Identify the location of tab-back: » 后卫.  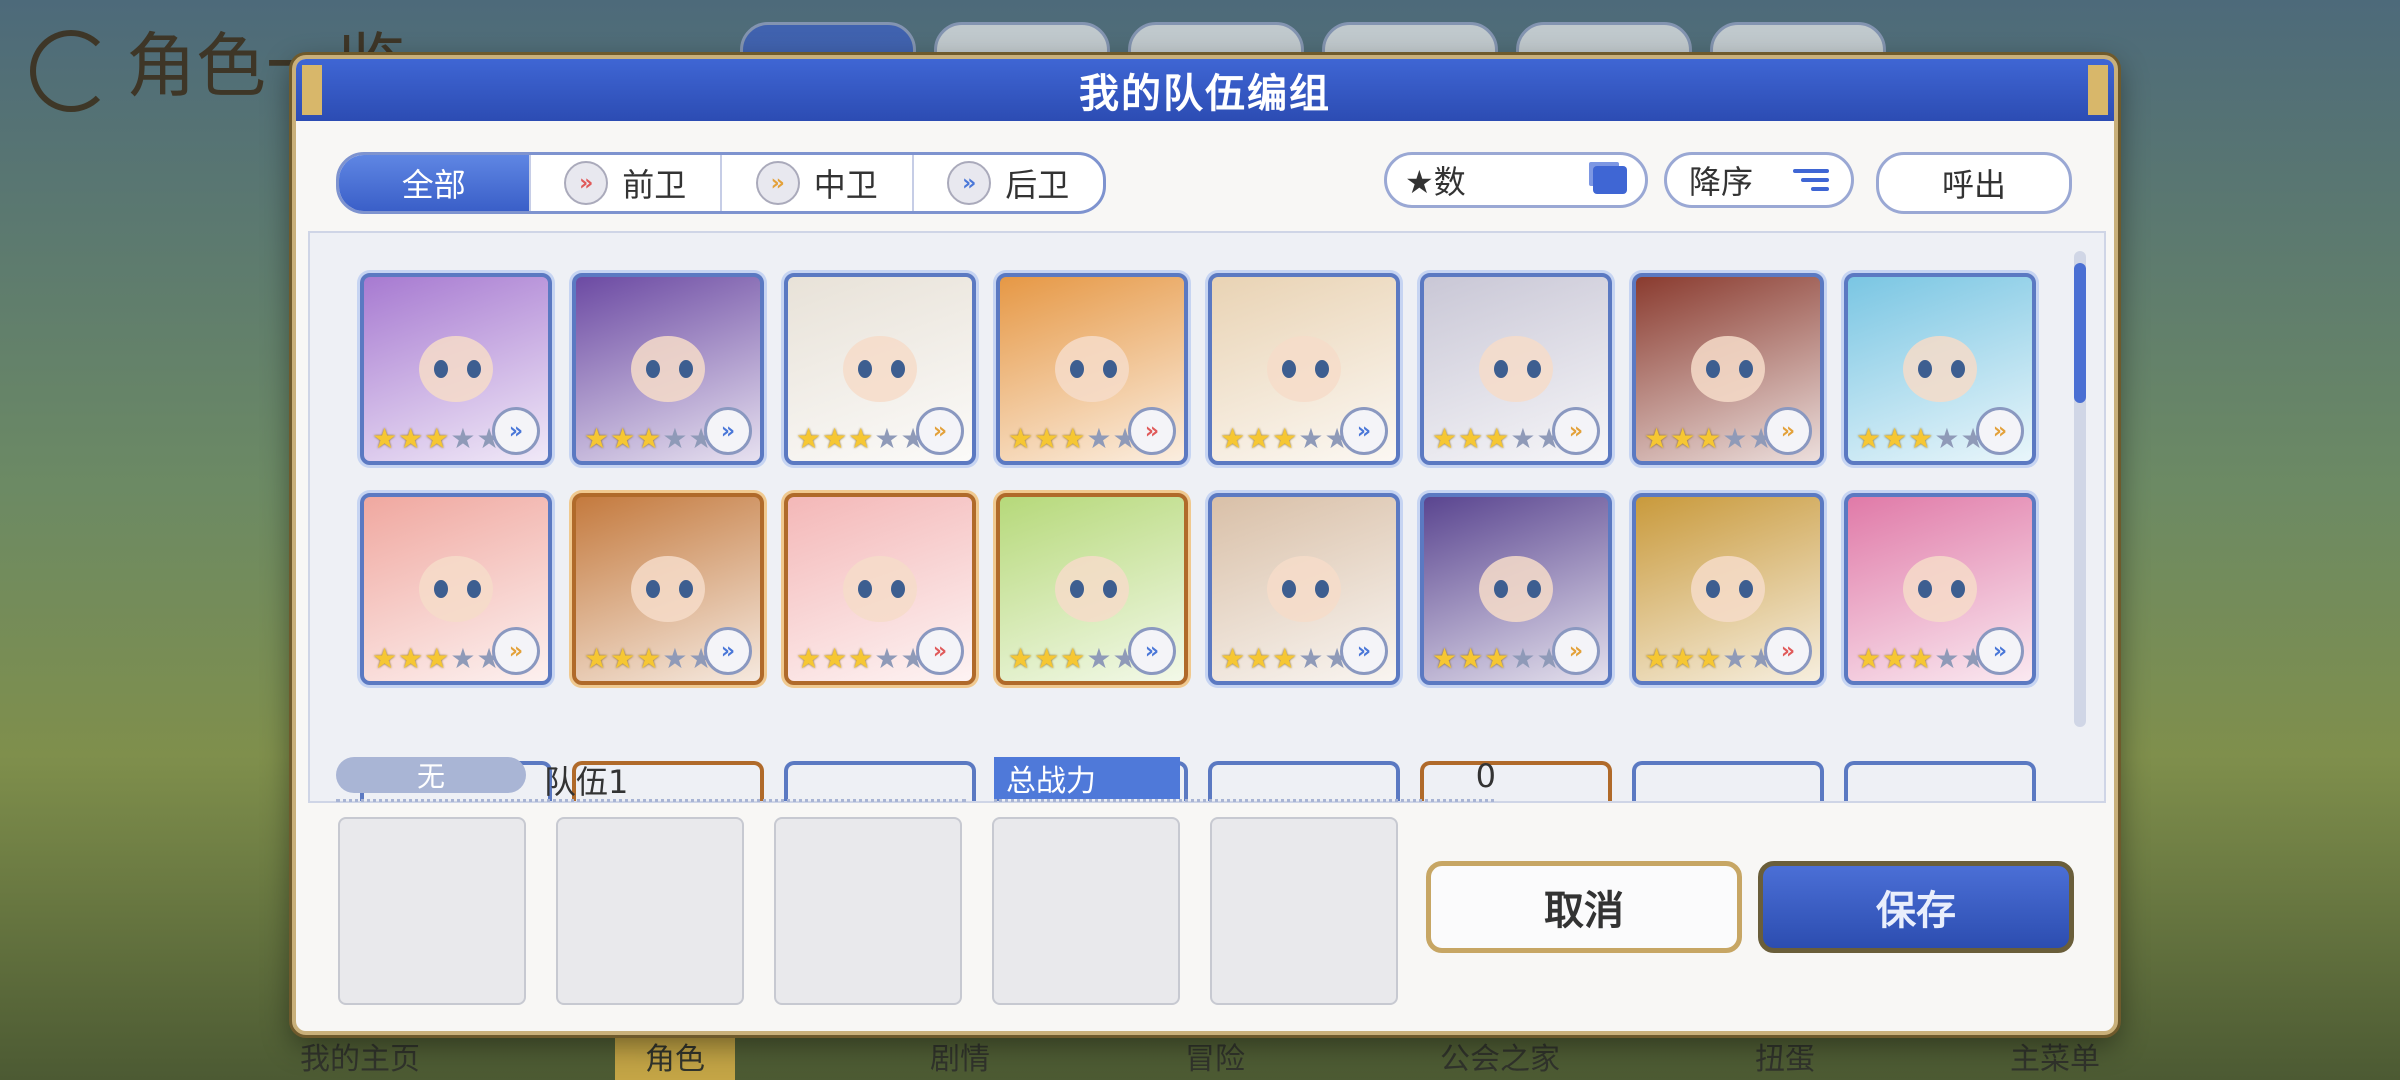
(1009, 183).